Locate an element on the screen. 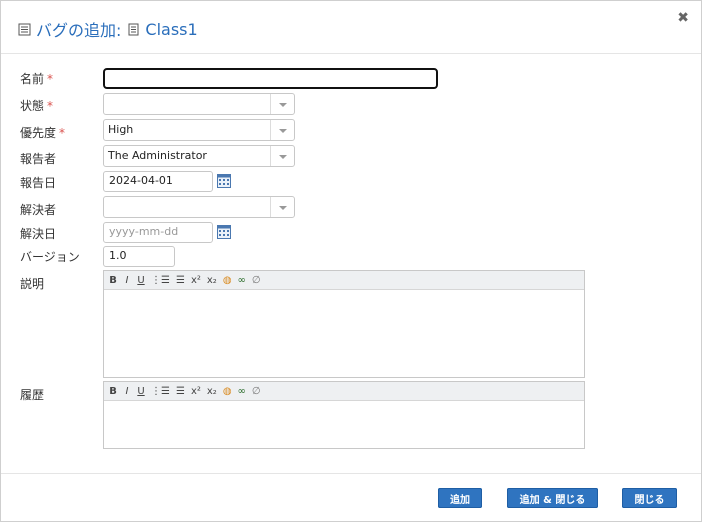 Image resolution: width=702 pixels, height=522 pixels. history-label: 履歴 is located at coordinates (32, 395).